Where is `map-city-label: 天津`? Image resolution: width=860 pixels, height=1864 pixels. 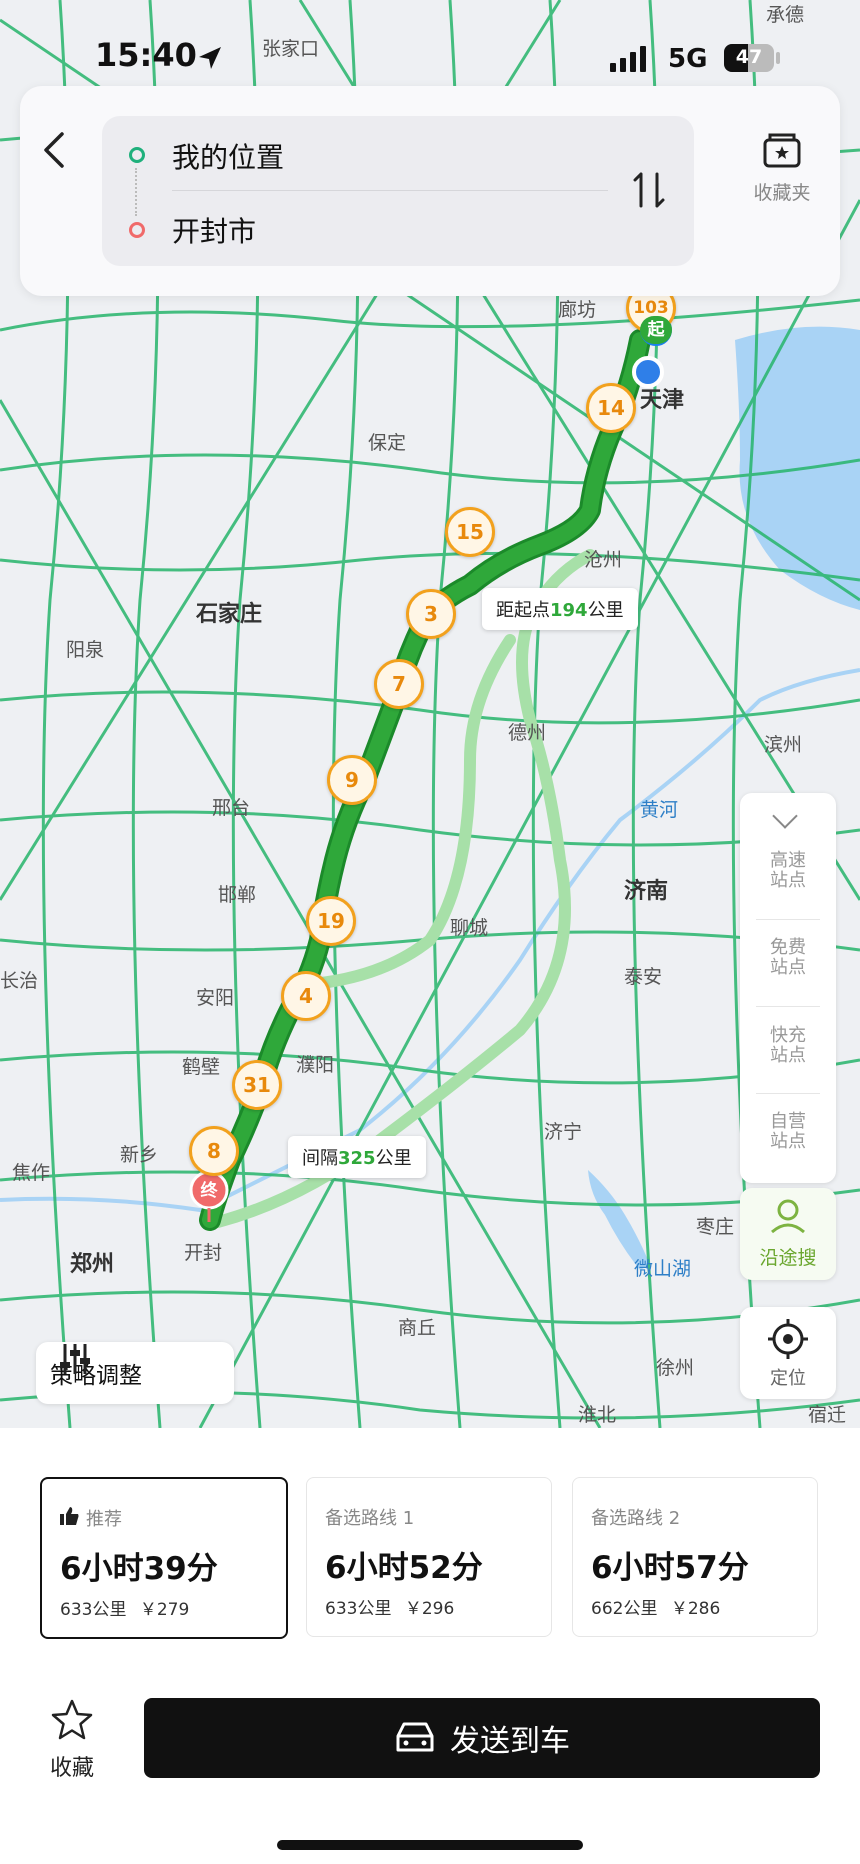
map-city-label: 天津 is located at coordinates (662, 400).